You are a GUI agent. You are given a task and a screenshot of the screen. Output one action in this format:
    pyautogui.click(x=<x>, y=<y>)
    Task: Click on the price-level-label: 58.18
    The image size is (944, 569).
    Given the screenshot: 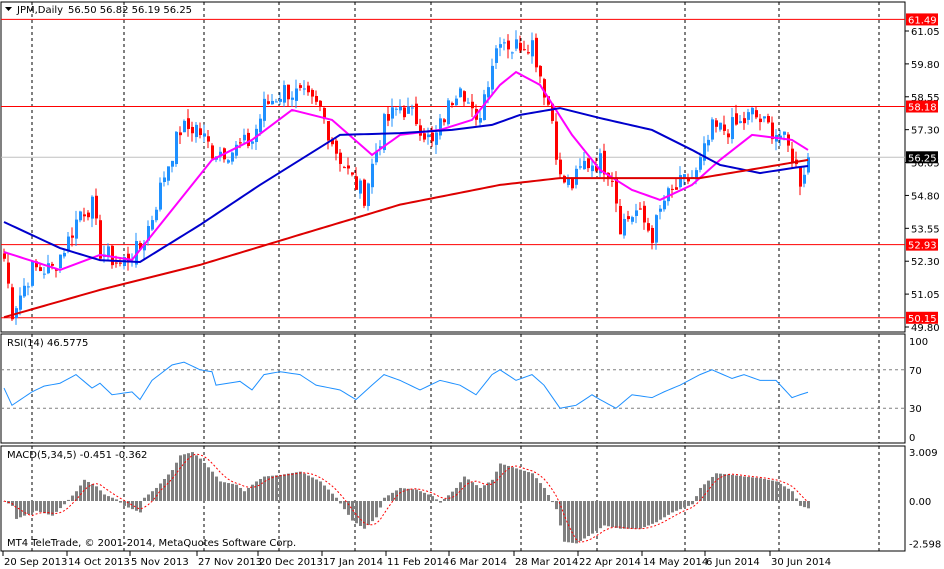 What is the action you would take?
    pyautogui.click(x=922, y=108)
    